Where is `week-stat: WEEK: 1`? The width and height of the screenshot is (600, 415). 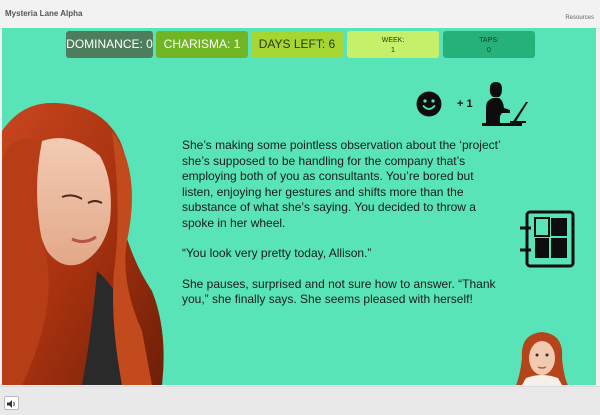 week-stat: WEEK: 1 is located at coordinates (393, 44).